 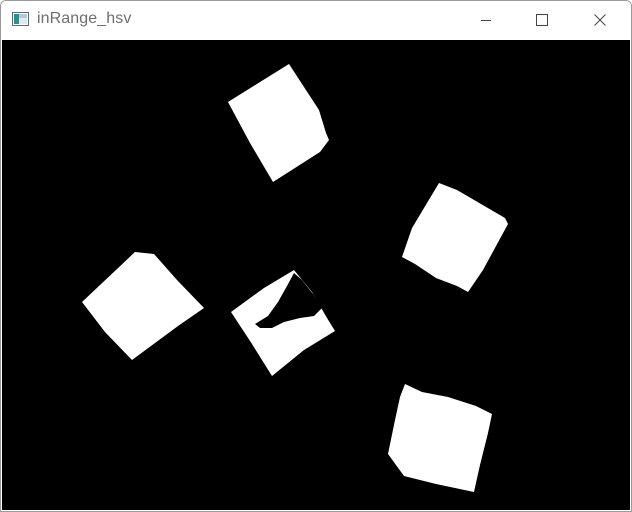 I want to click on close-icon, so click(x=600, y=20).